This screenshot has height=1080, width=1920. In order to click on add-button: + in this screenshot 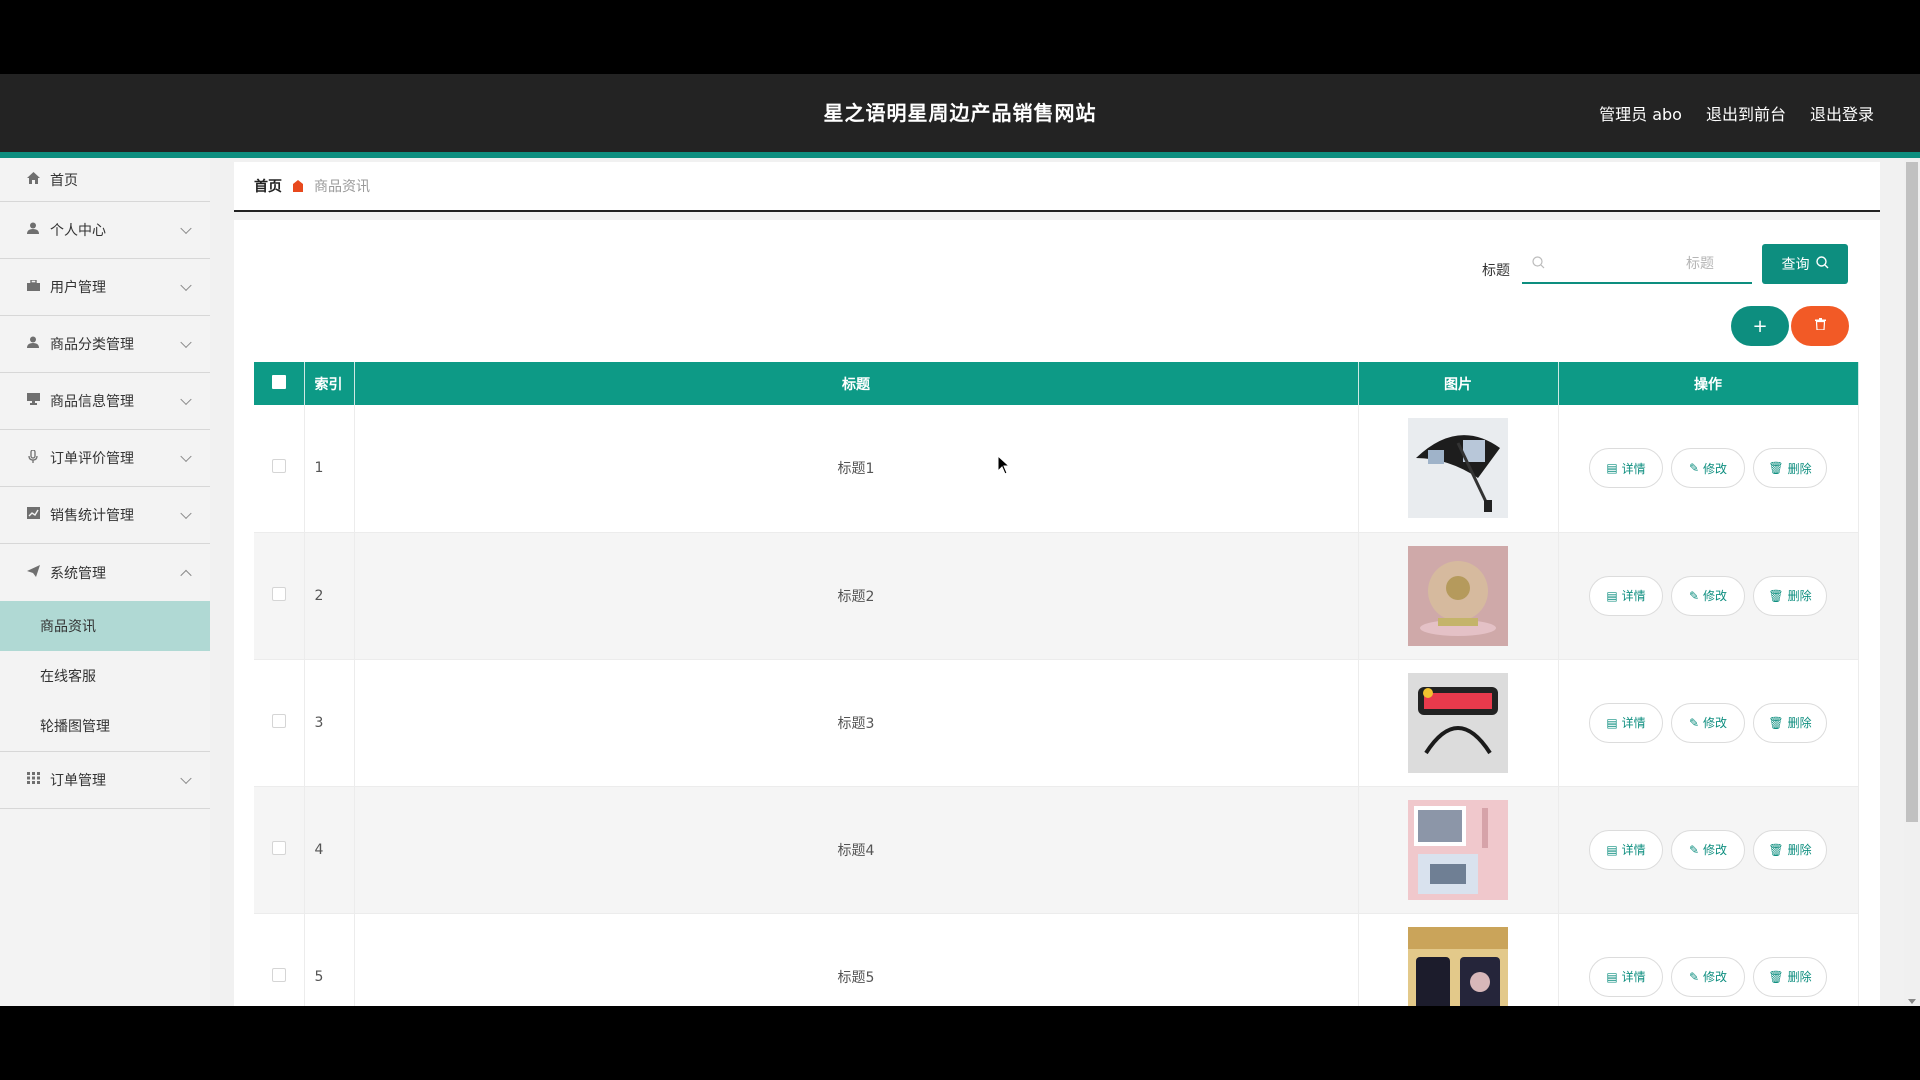, I will do `click(1760, 326)`.